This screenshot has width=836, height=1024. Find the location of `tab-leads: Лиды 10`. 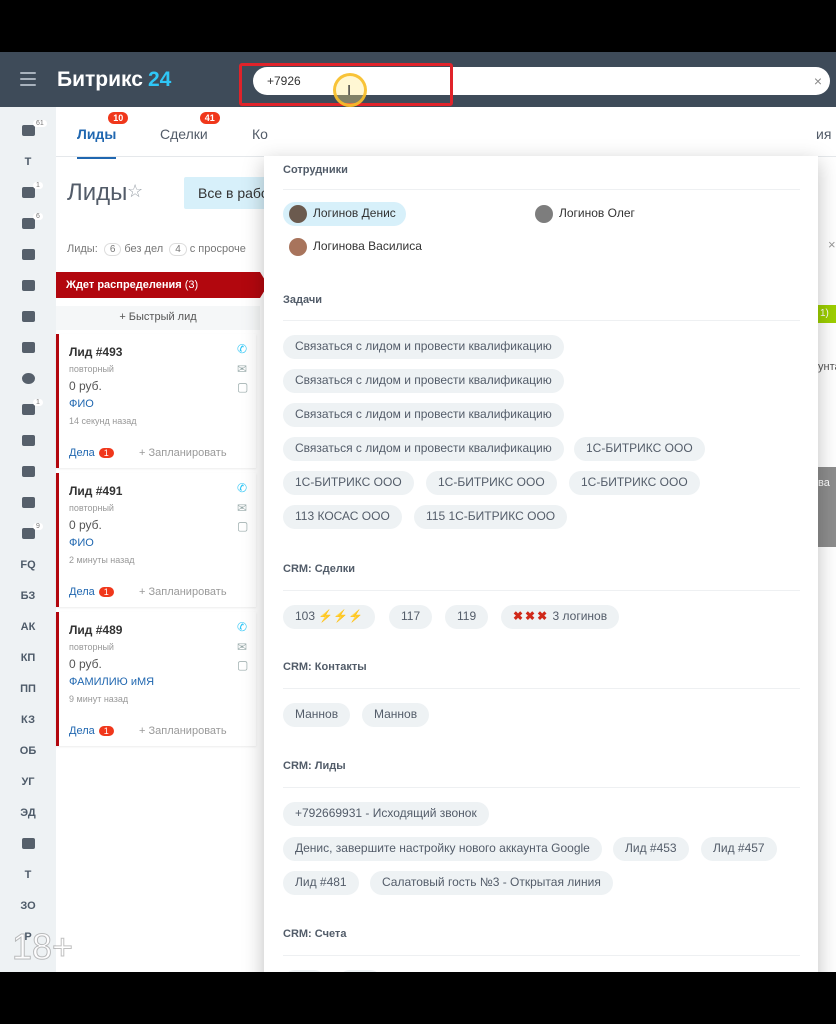

tab-leads: Лиды 10 is located at coordinates (103, 135).